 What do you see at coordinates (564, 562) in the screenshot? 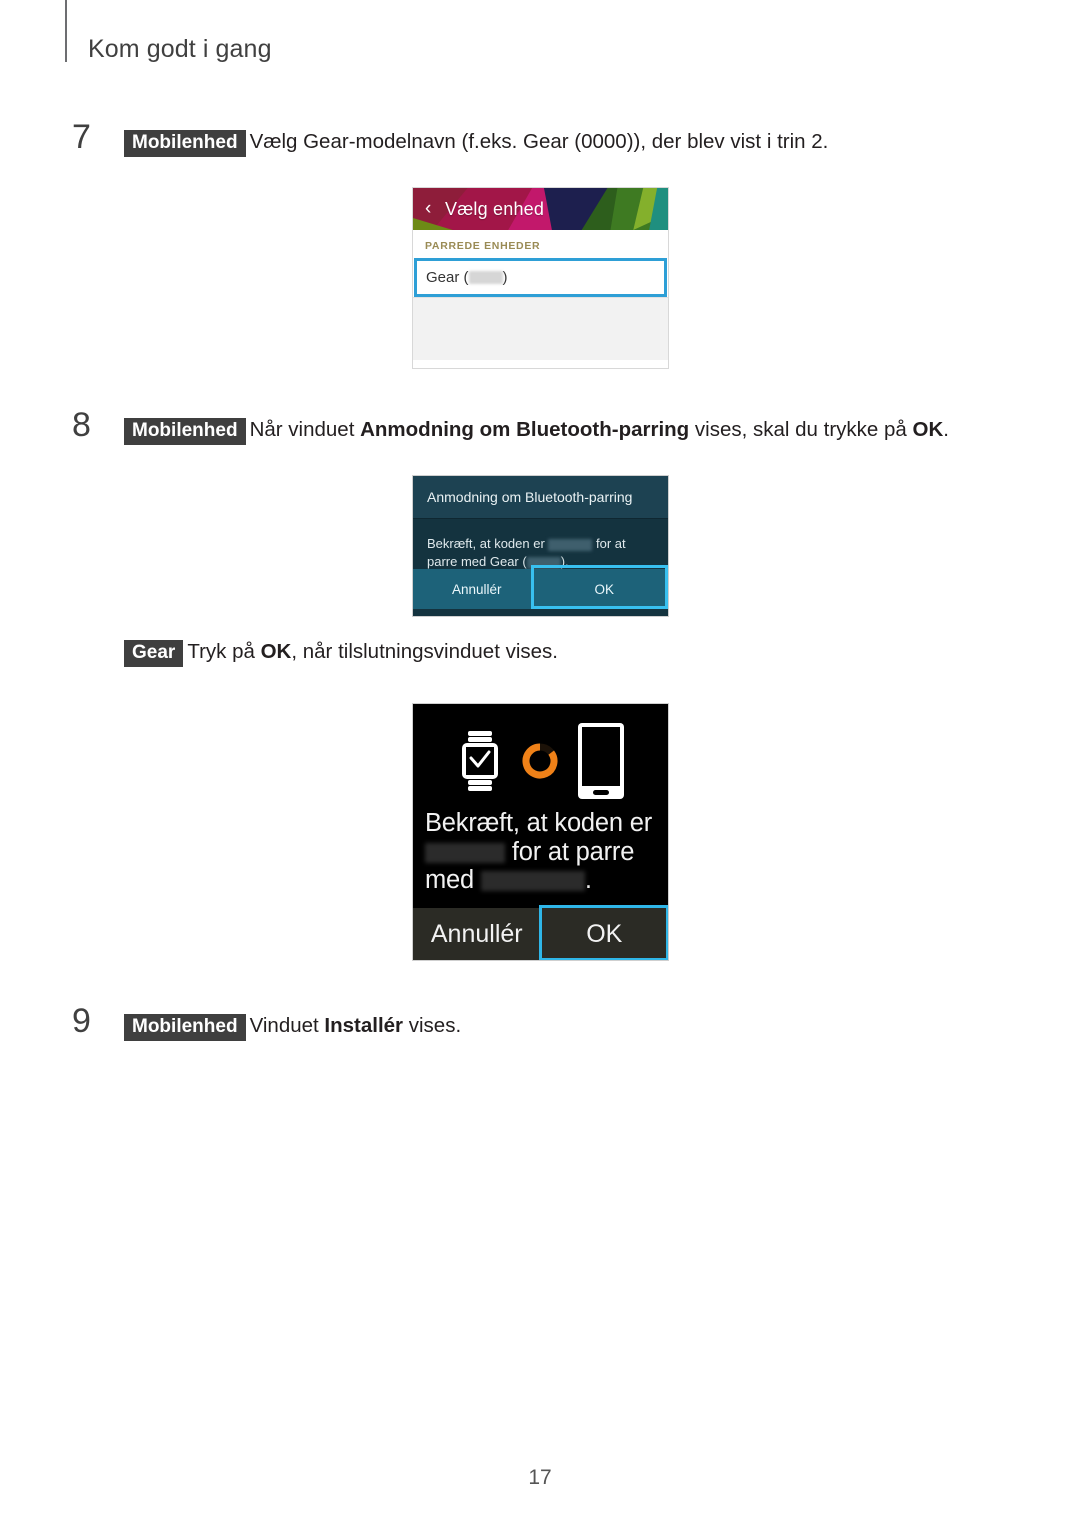
I see `dialog-body-line2-b: ).` at bounding box center [564, 562].